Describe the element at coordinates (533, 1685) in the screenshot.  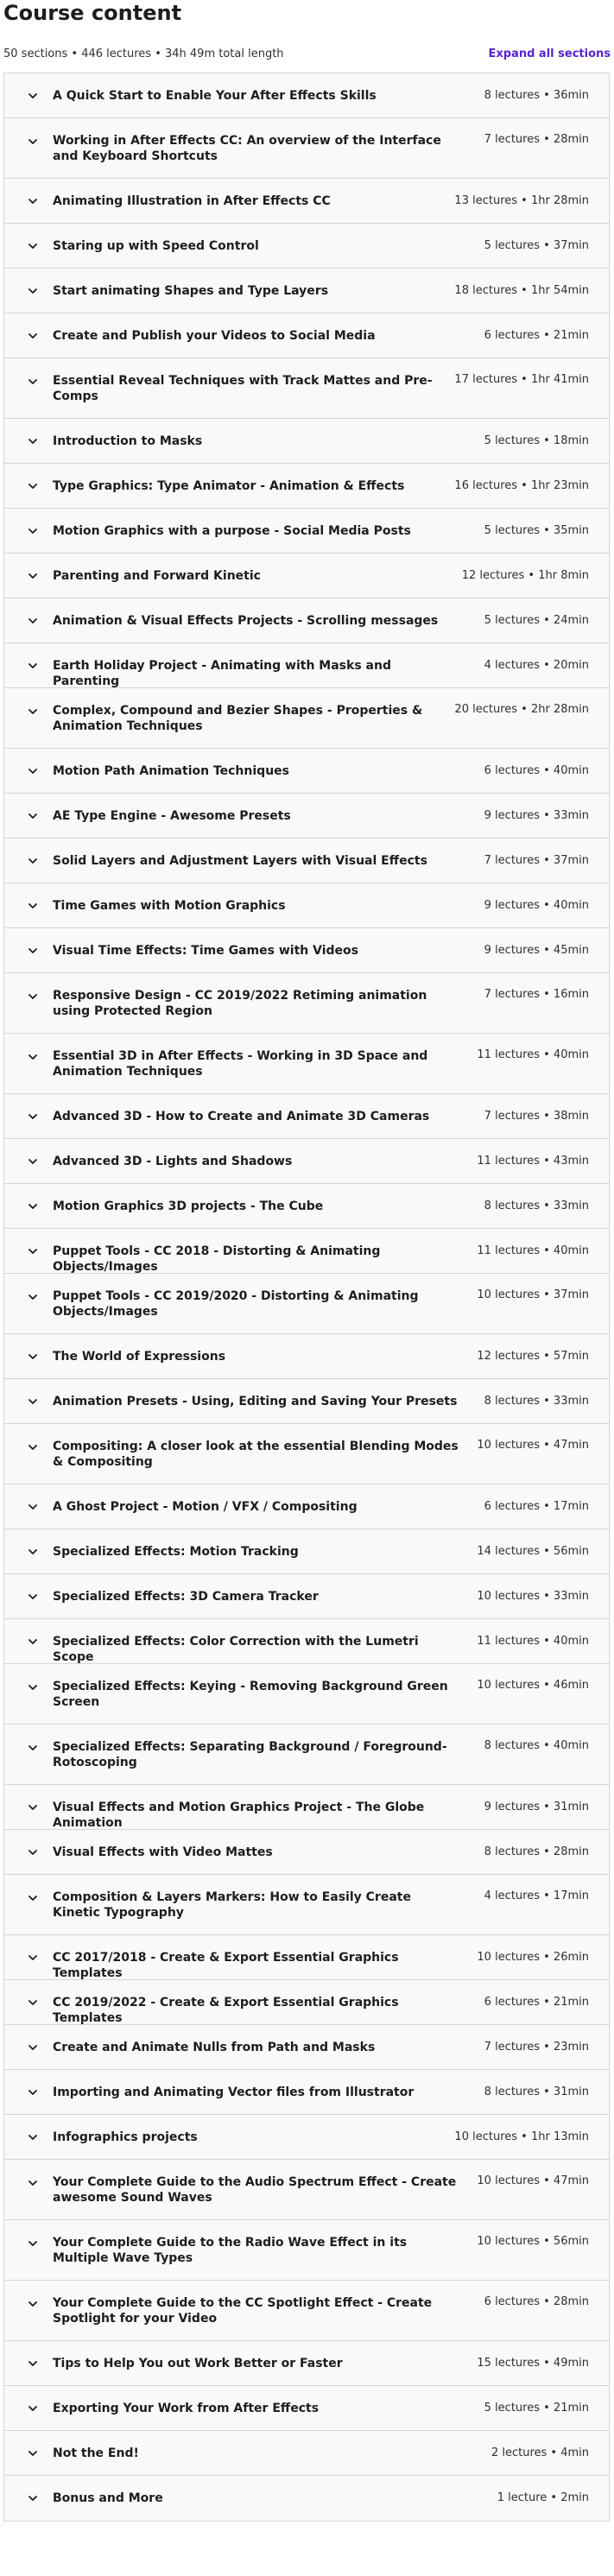
I see `section-meta: 10 lectures • 46min` at that location.